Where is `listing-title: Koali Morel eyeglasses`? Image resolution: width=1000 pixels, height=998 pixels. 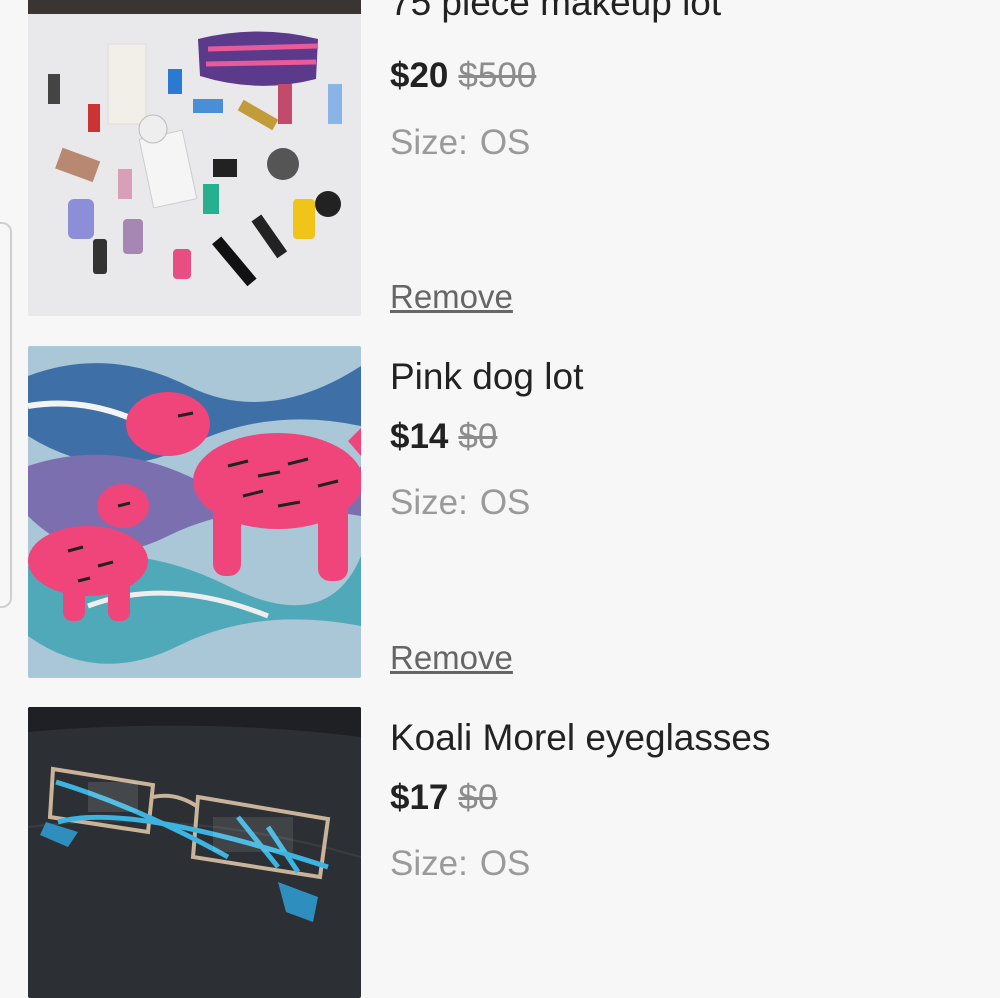
listing-title: Koali Morel eyeglasses is located at coordinates (580, 737).